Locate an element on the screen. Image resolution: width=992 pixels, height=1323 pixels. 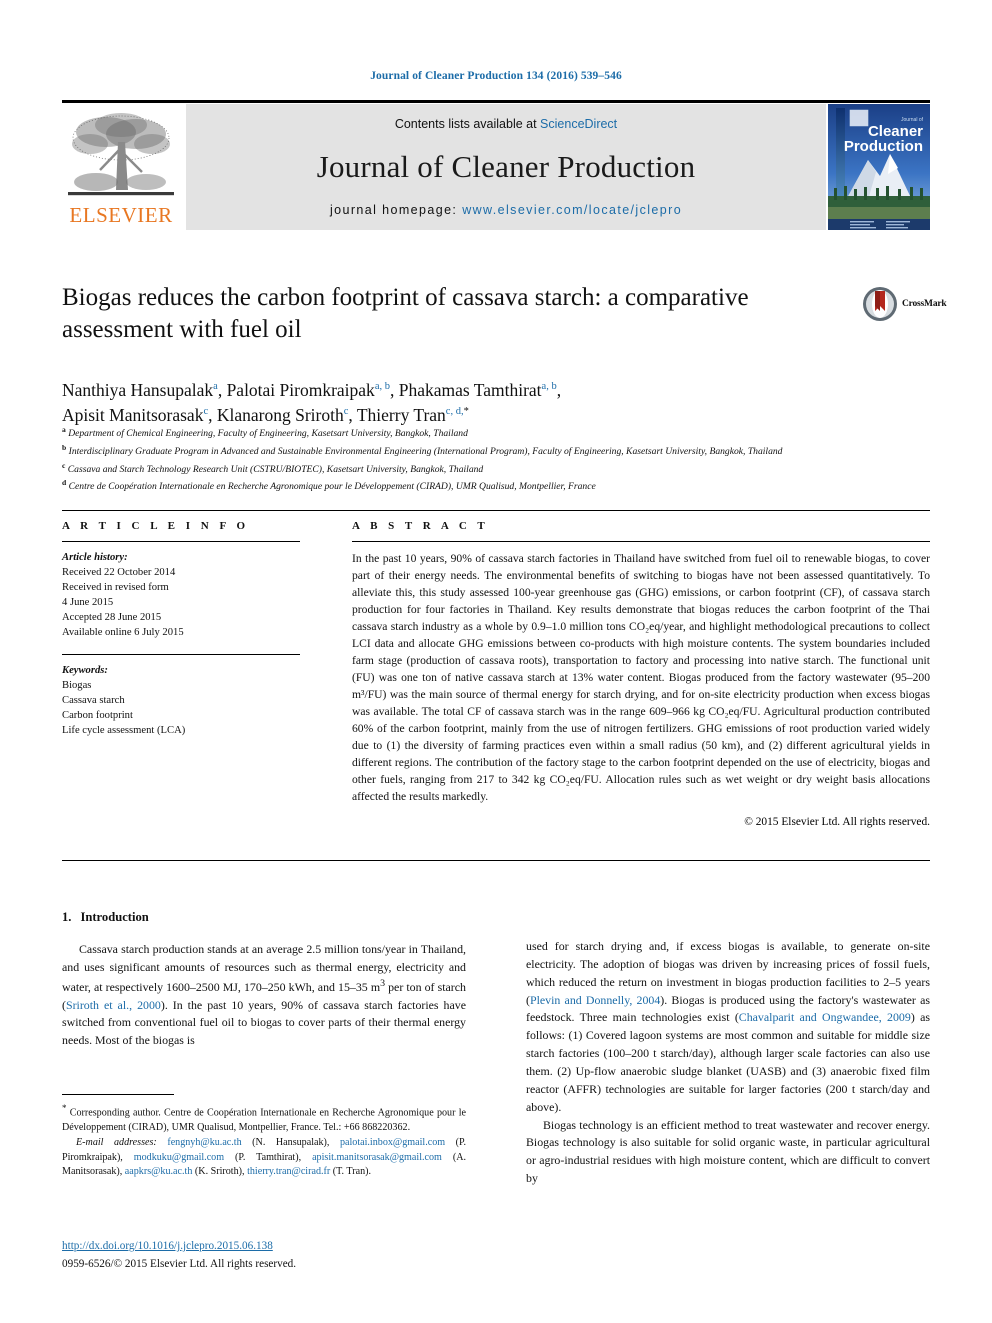
keyword-item: Cassava starch is located at coordinates (93, 701).